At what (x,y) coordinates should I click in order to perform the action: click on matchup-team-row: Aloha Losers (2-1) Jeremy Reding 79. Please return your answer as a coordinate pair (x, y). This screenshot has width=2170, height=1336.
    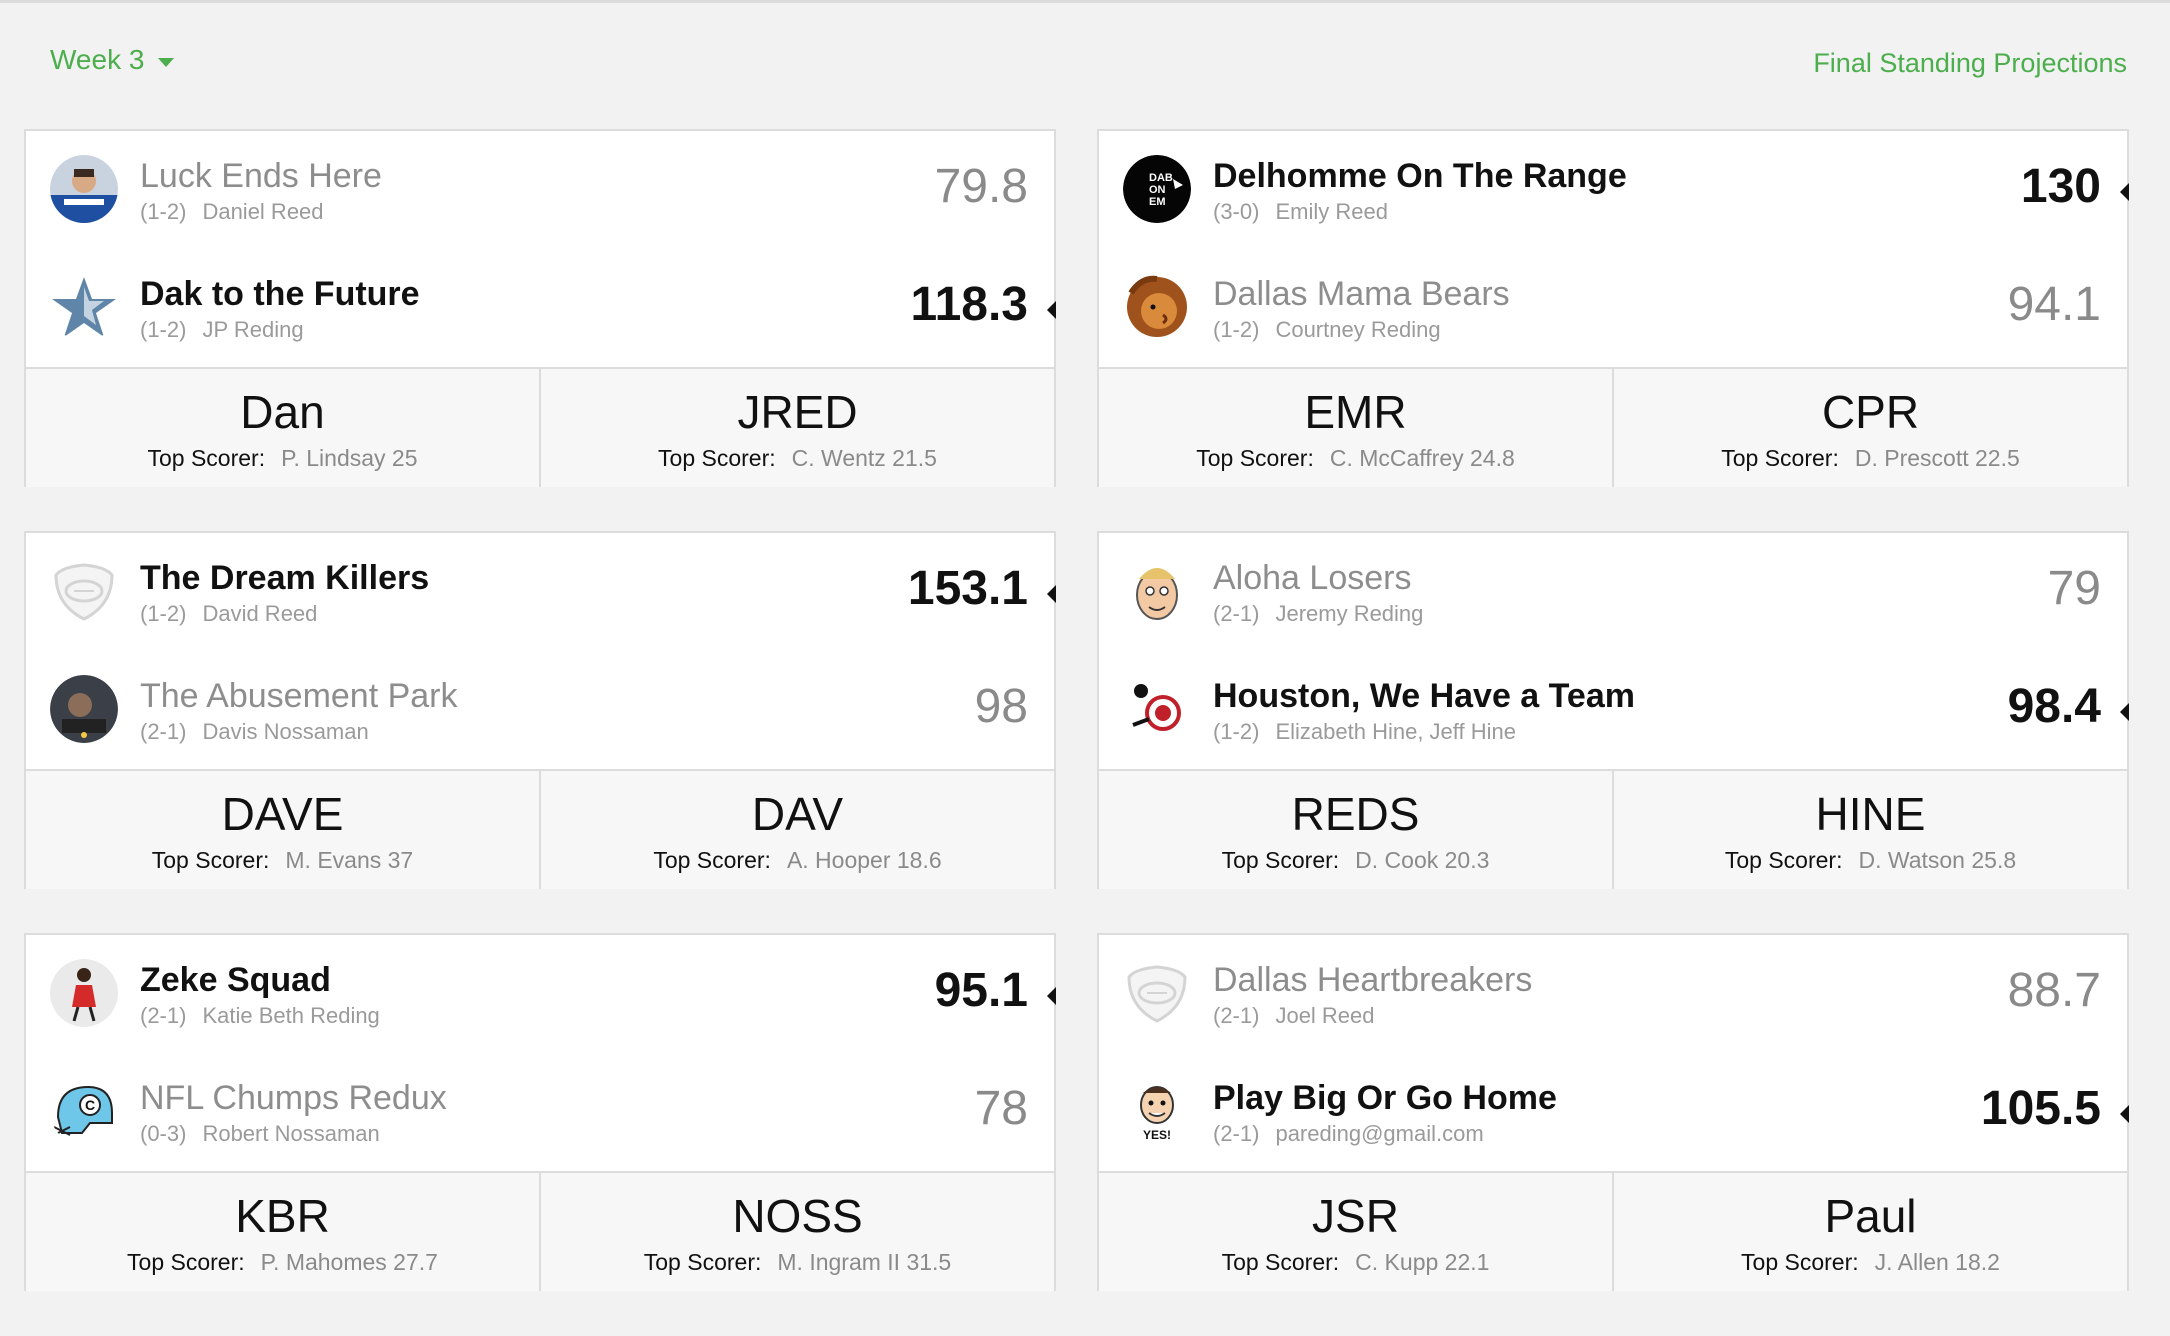
    Looking at the image, I should click on (1613, 592).